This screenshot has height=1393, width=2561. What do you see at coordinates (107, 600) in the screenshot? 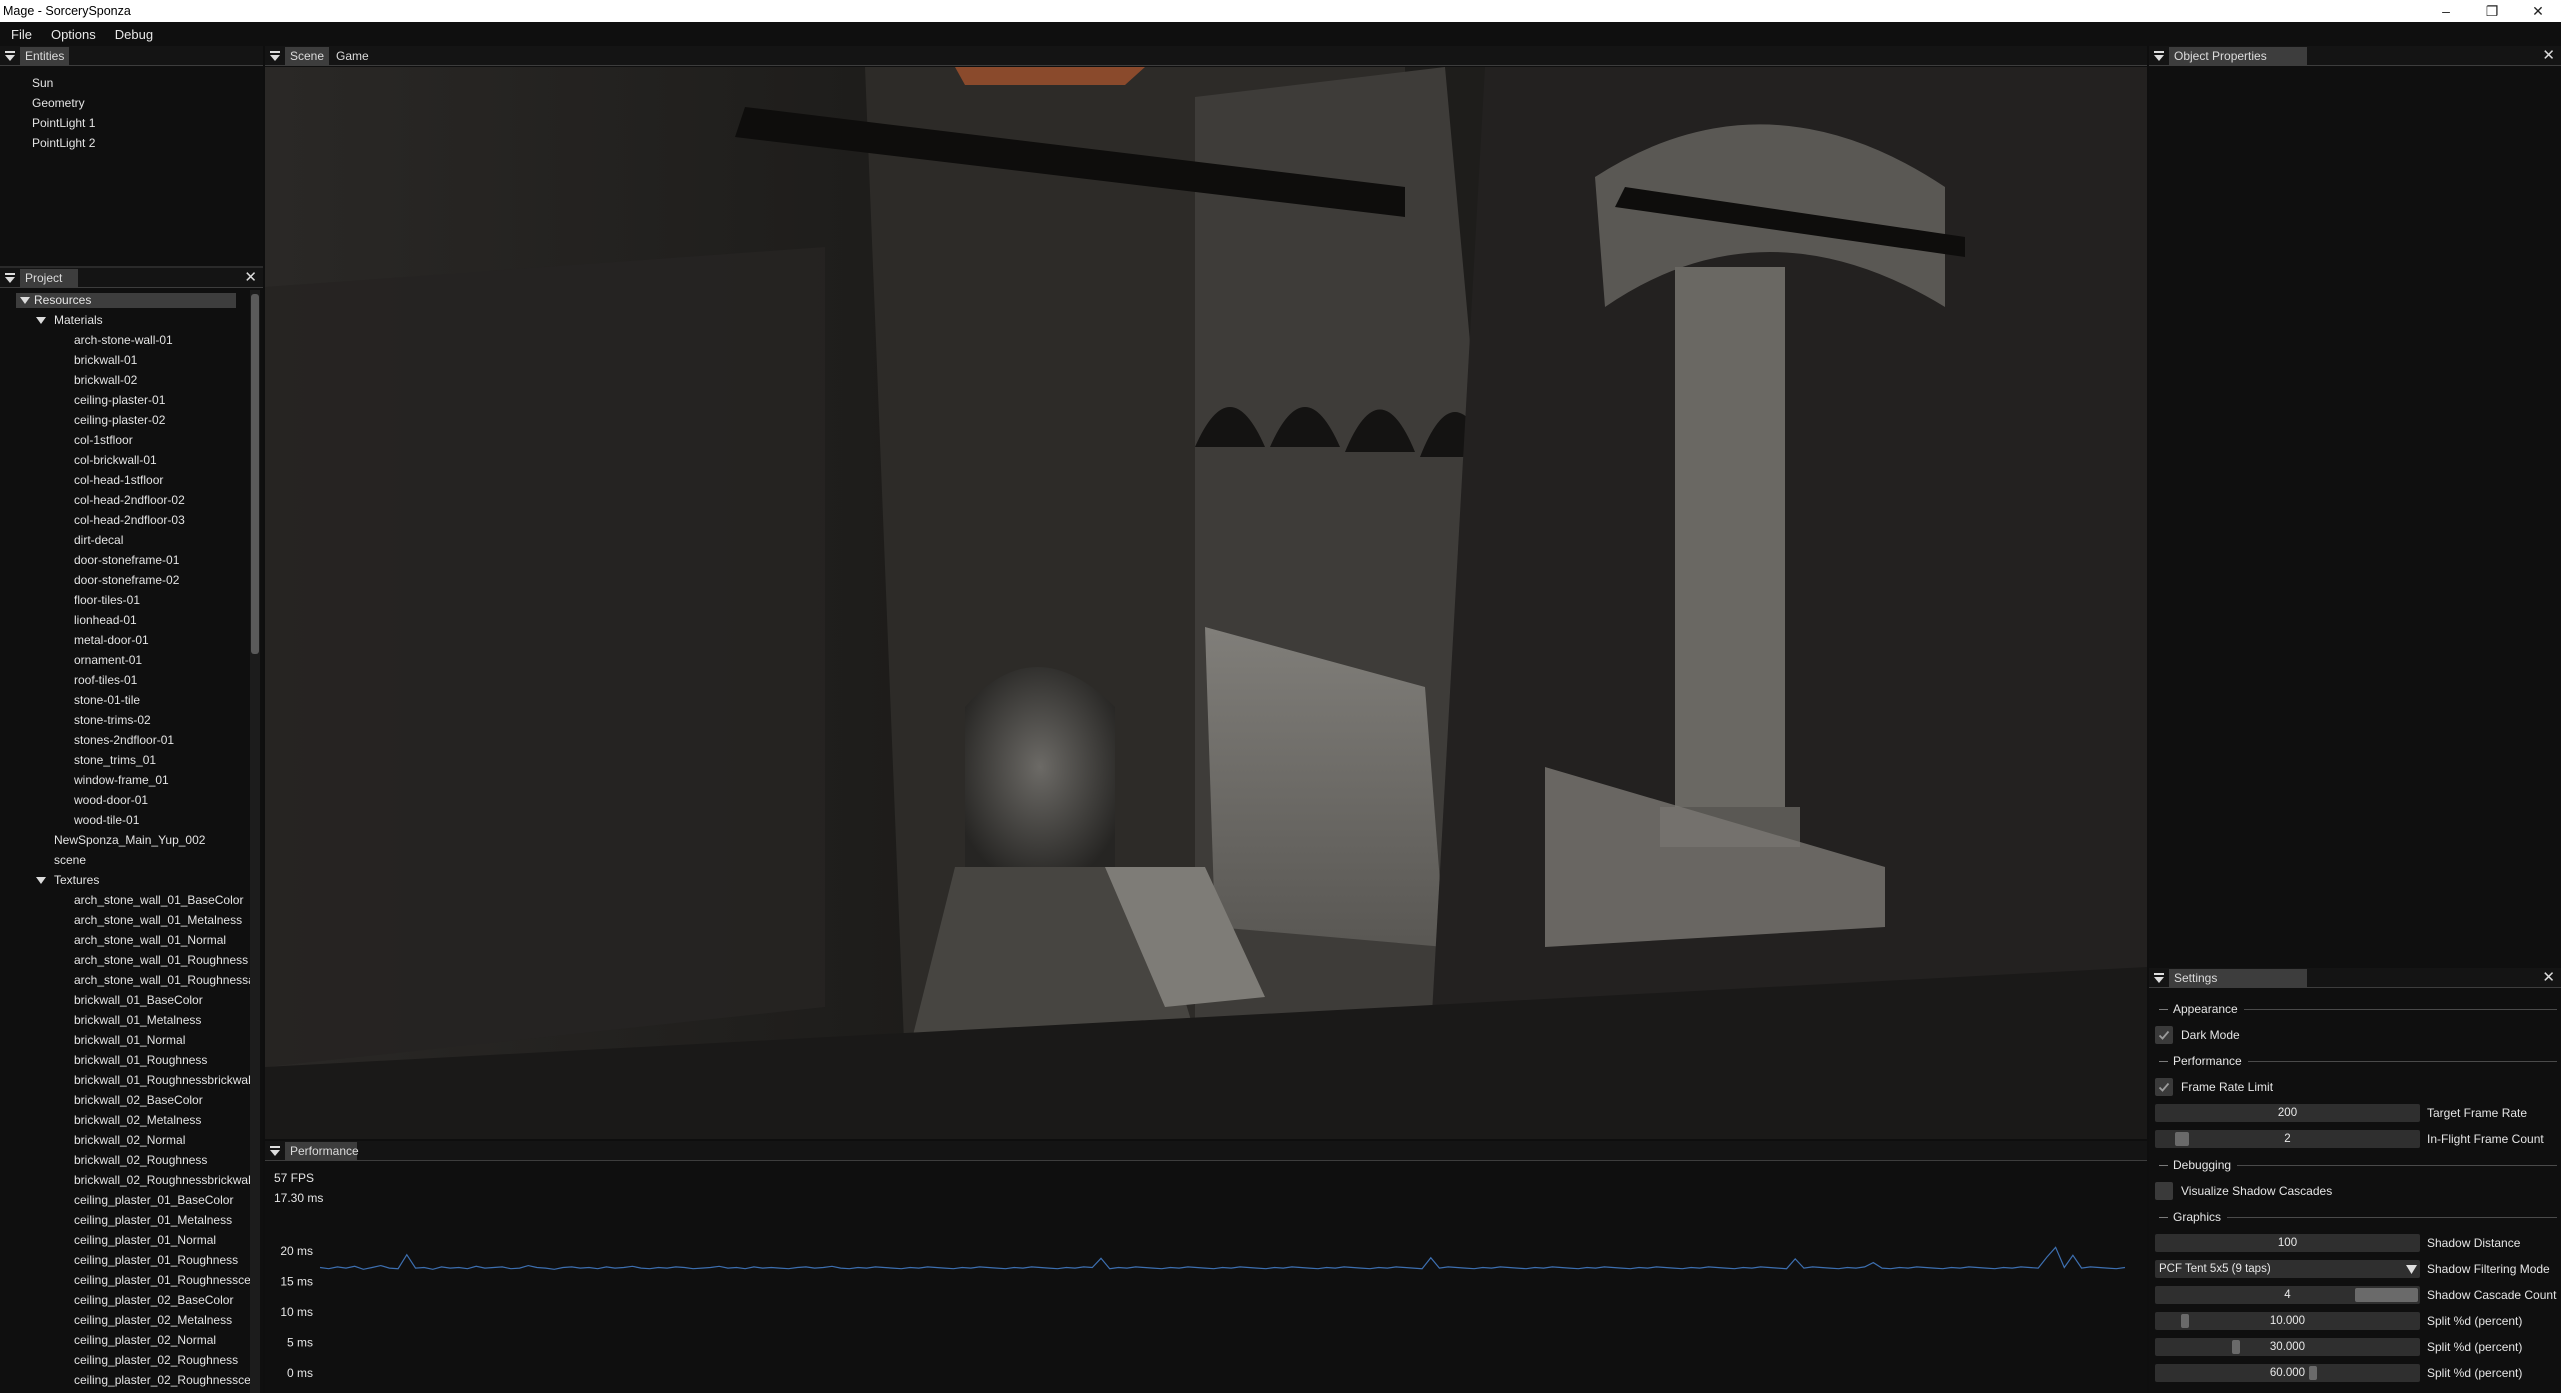
I see `tree-item-material: floor-tiles-01` at bounding box center [107, 600].